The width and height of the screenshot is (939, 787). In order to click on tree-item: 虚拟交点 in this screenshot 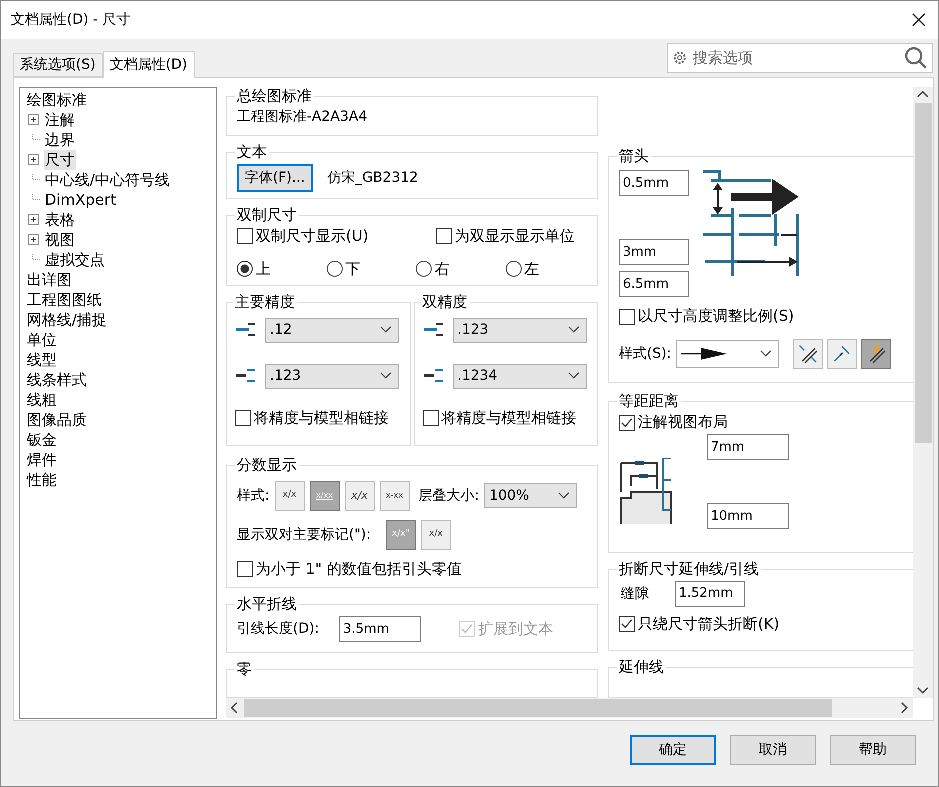, I will do `click(75, 260)`.